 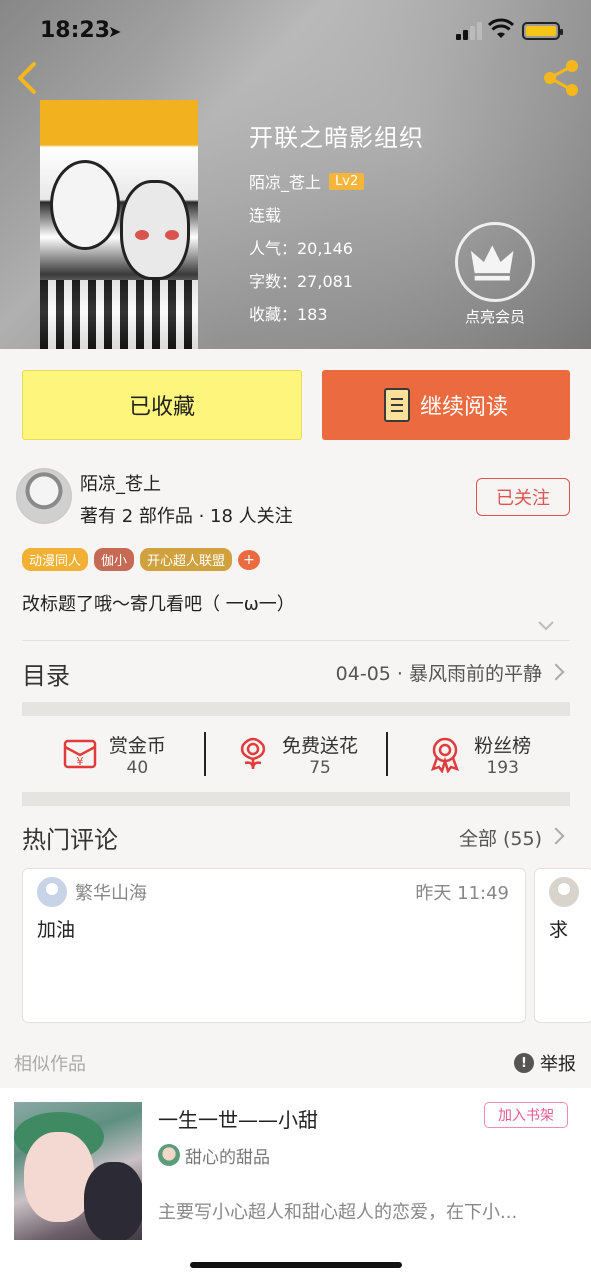 What do you see at coordinates (274, 945) in the screenshot?
I see `comment-card: 繁华山海 昨天 11:49 加油` at bounding box center [274, 945].